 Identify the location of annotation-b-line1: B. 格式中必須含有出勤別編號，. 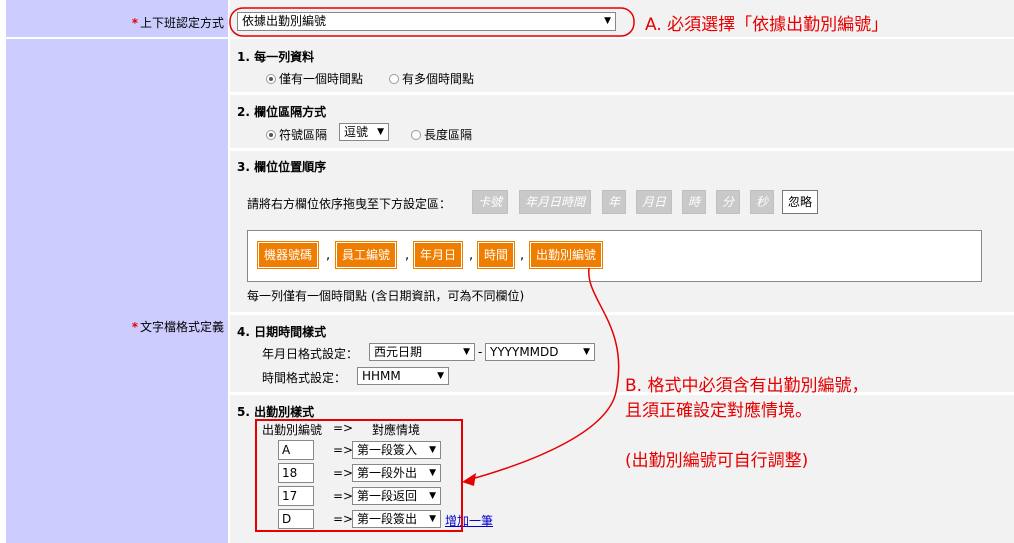
(747, 386).